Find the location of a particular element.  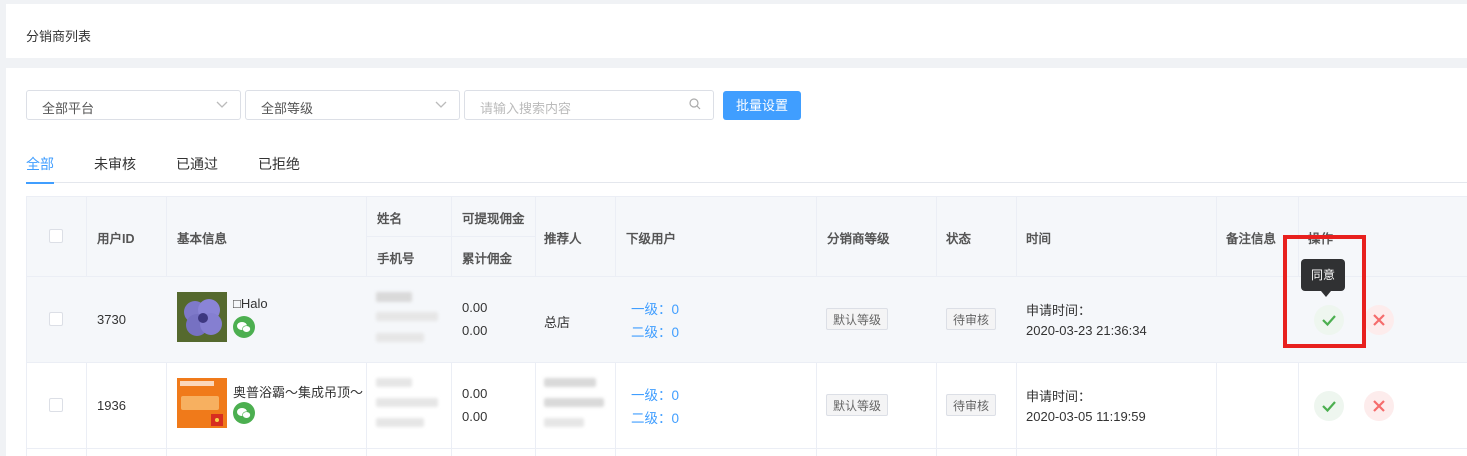

select-all-checkbox is located at coordinates (56, 236).